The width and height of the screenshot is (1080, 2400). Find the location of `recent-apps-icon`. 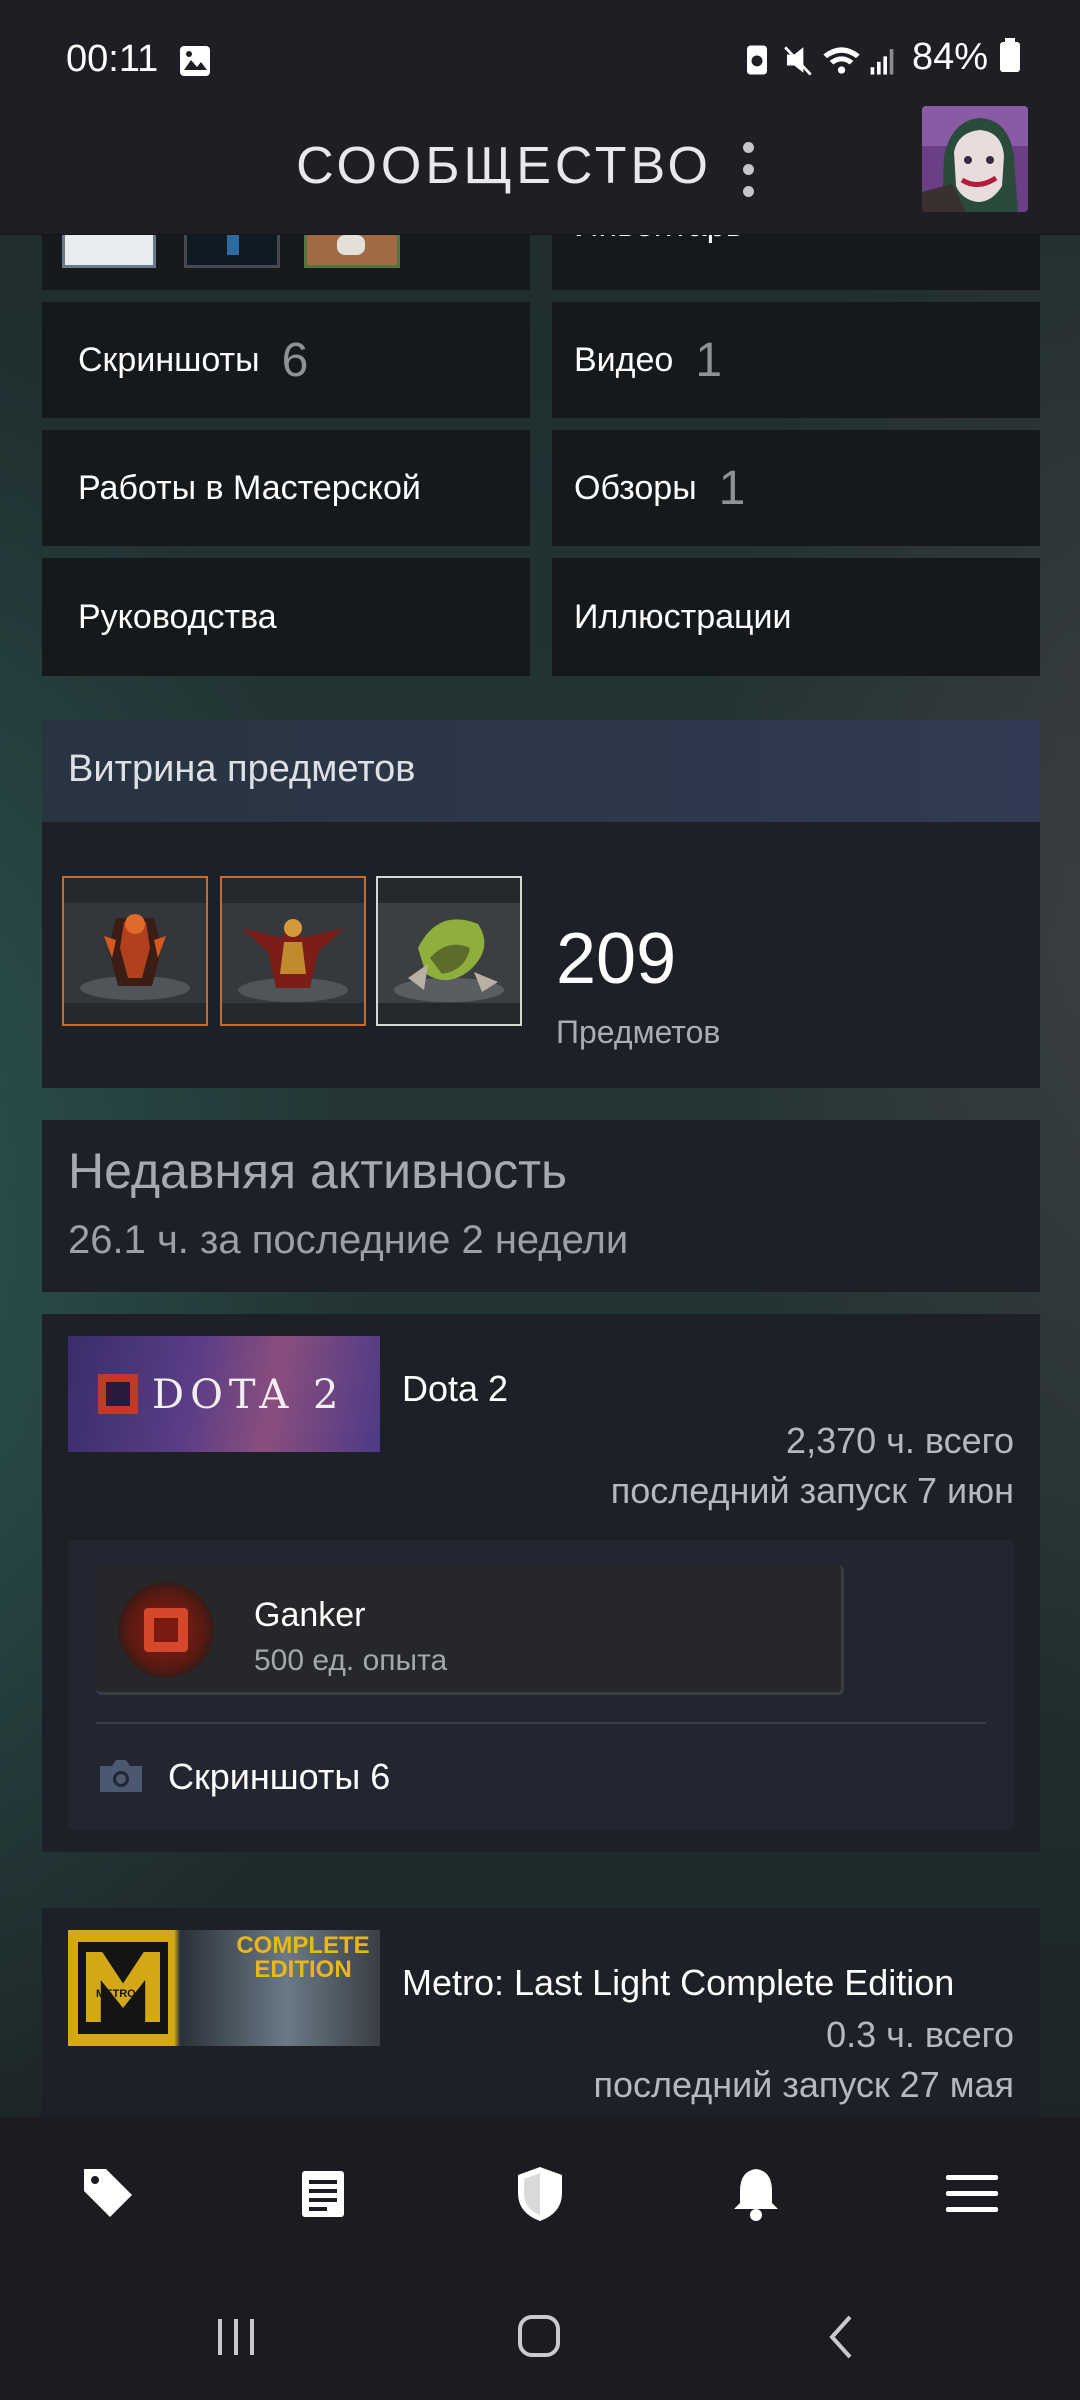

recent-apps-icon is located at coordinates (236, 2337).